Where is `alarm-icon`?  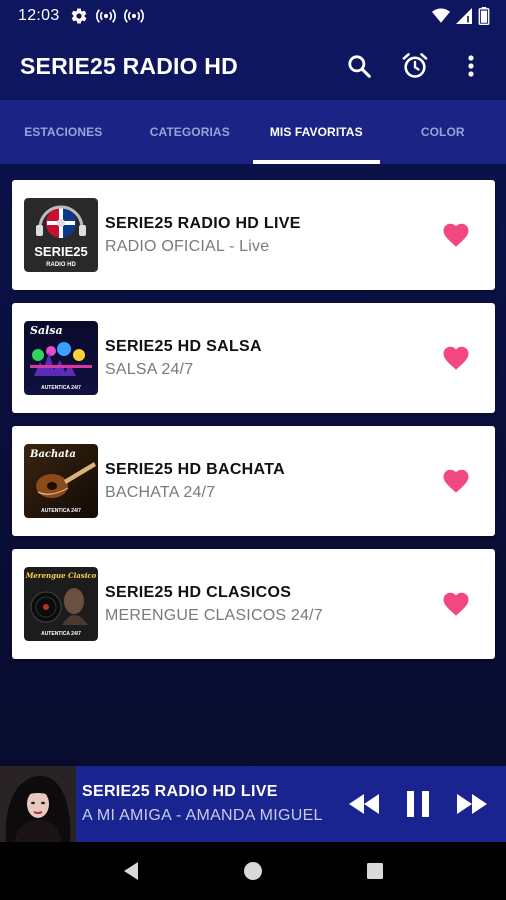
alarm-icon is located at coordinates (415, 66).